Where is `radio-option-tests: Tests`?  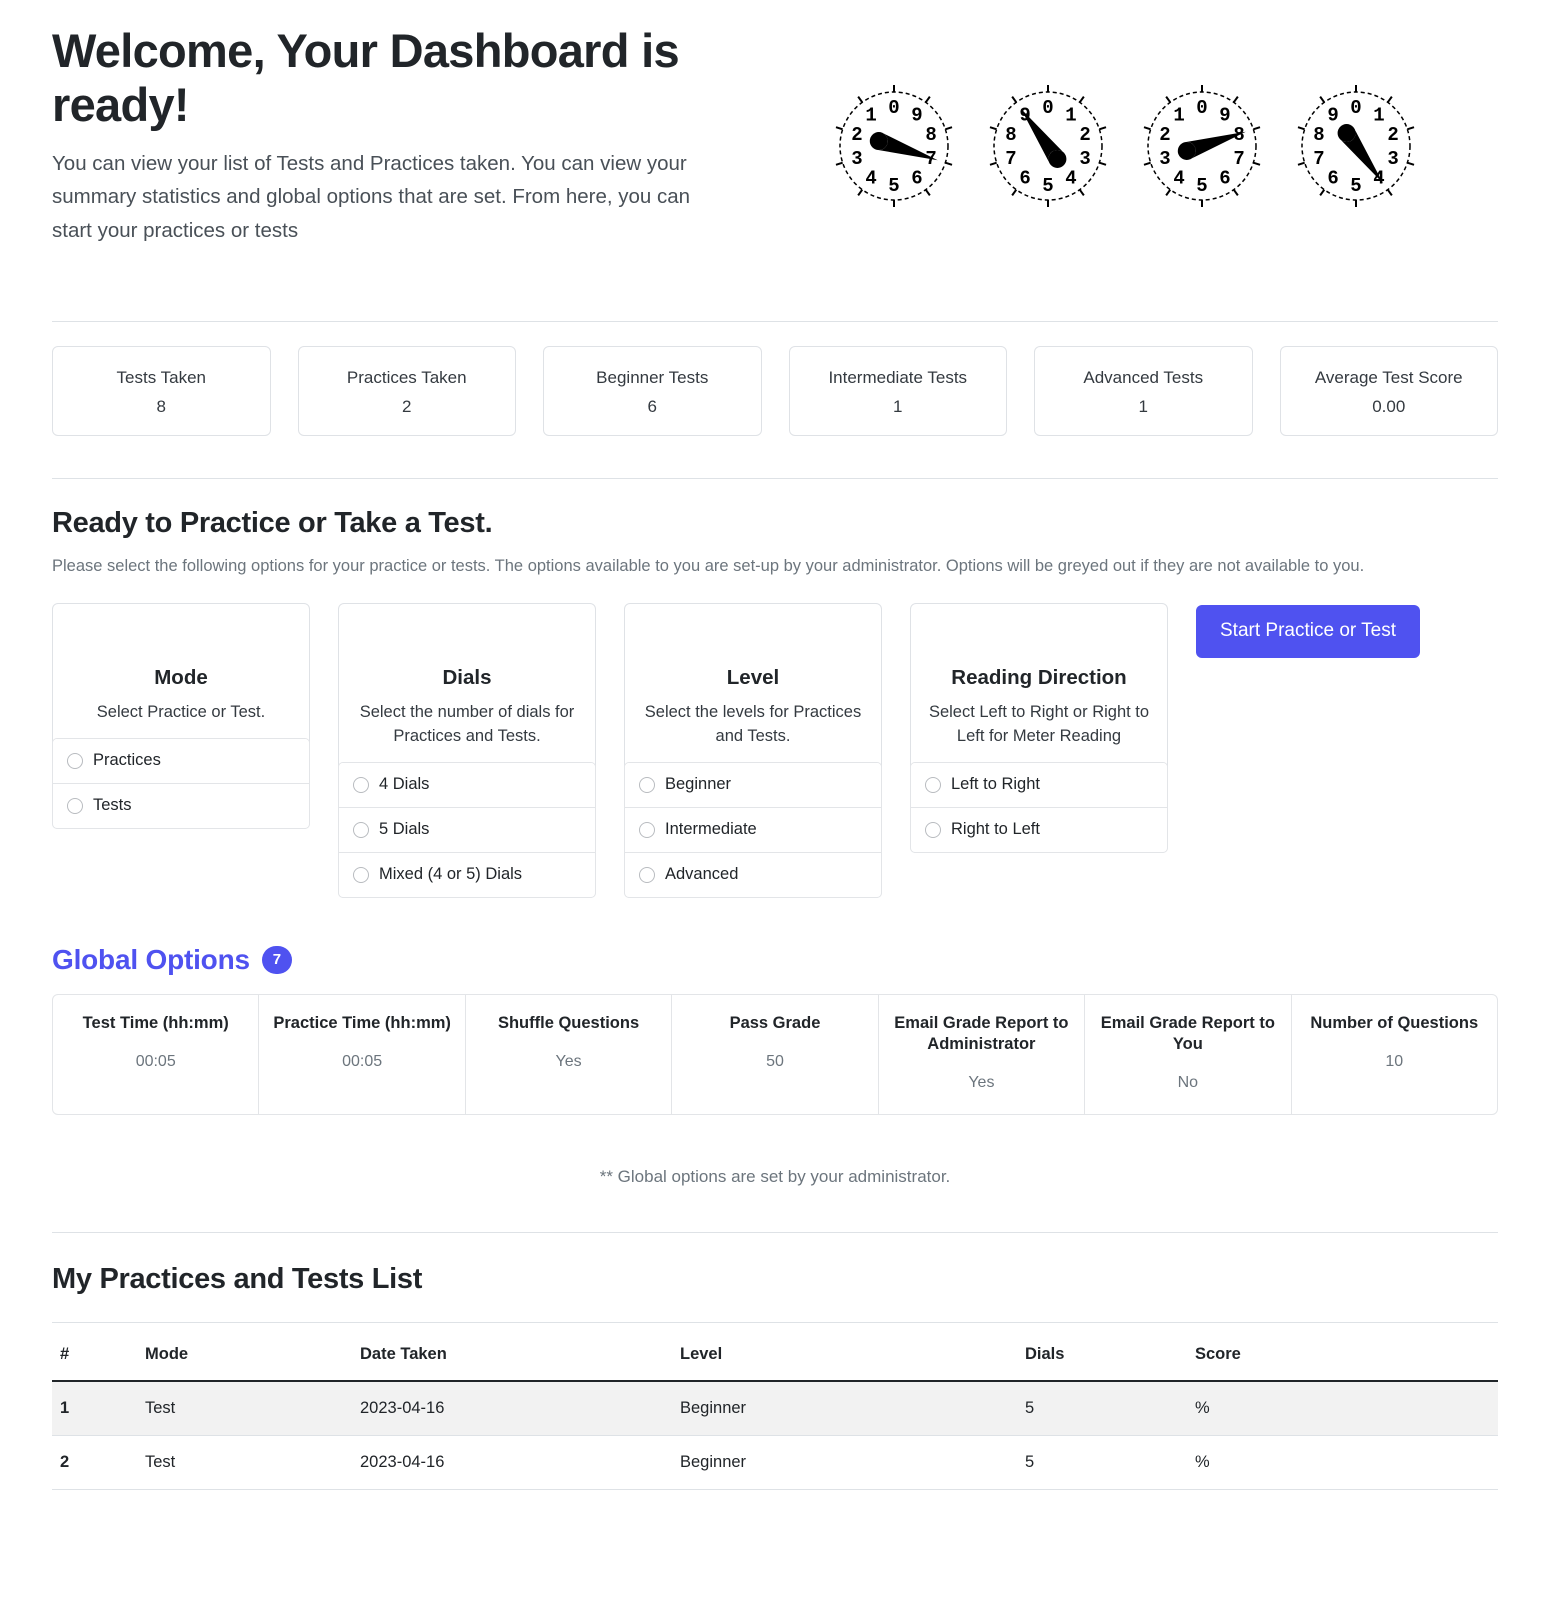
radio-option-tests: Tests is located at coordinates (181, 805).